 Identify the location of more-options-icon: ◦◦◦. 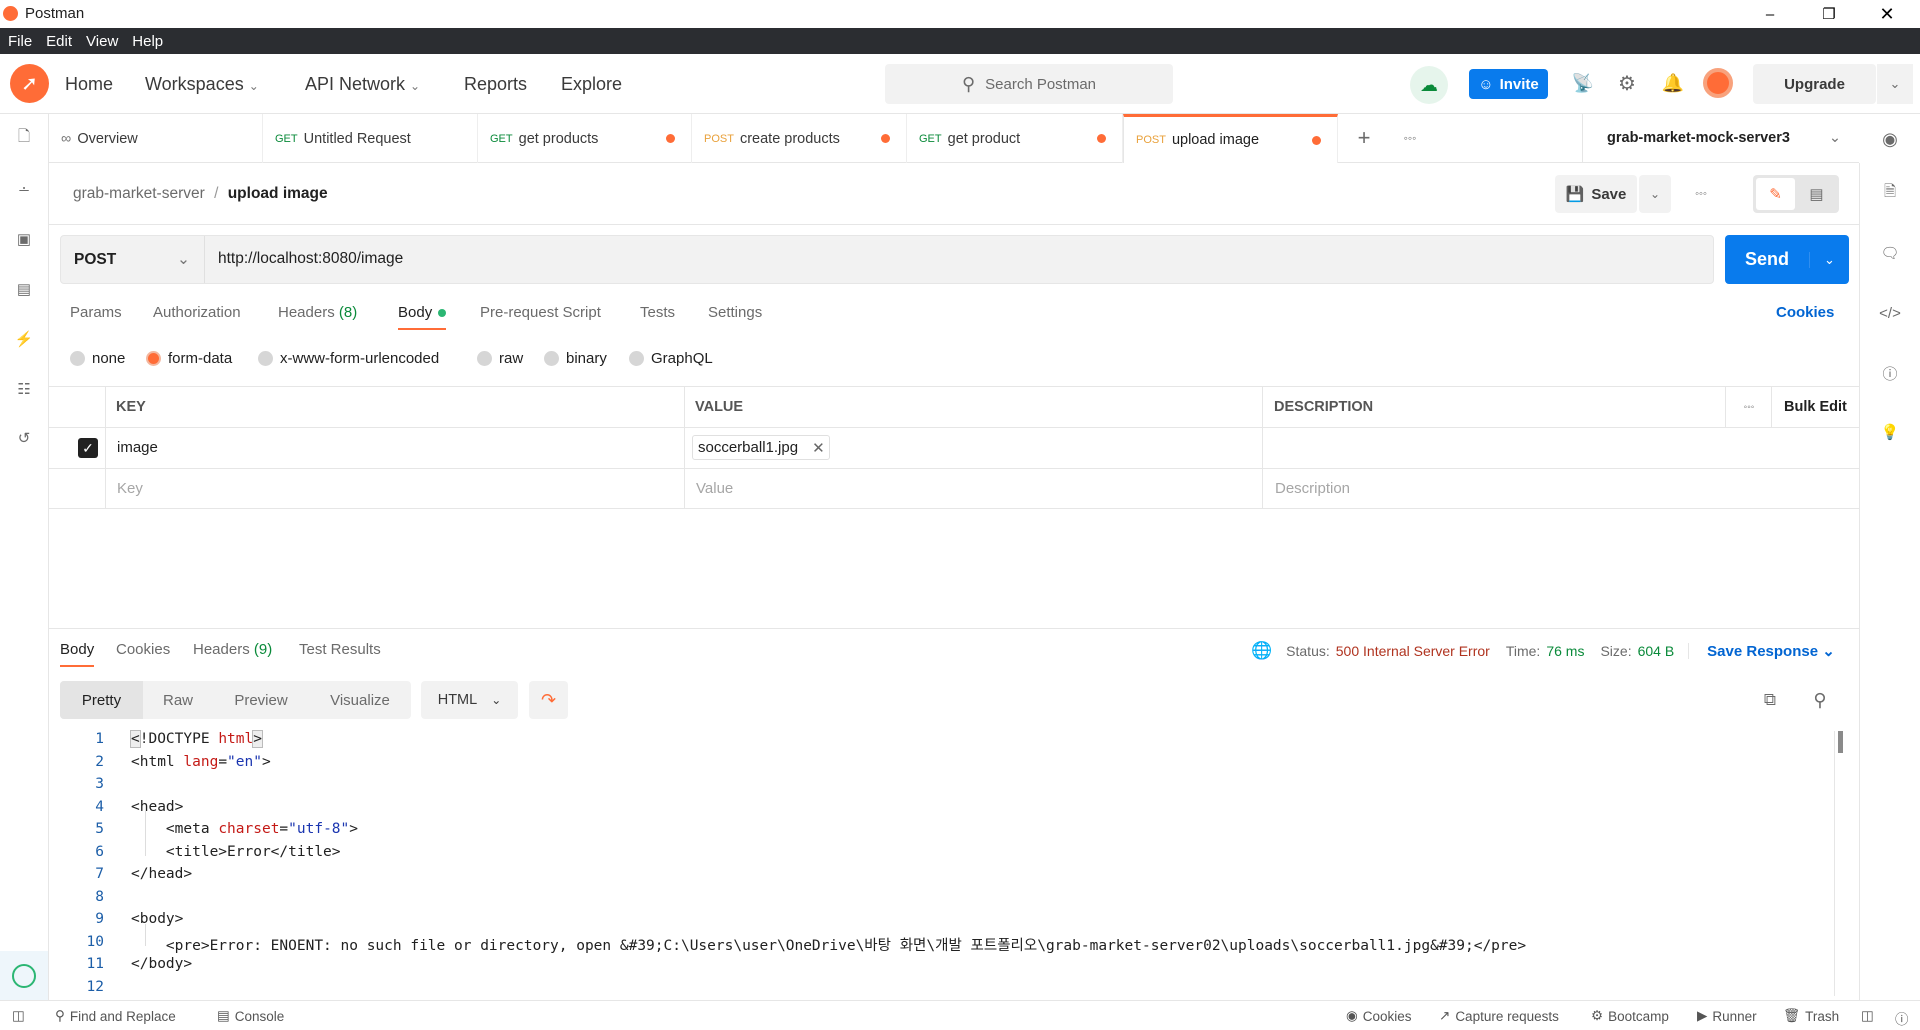
(1701, 194).